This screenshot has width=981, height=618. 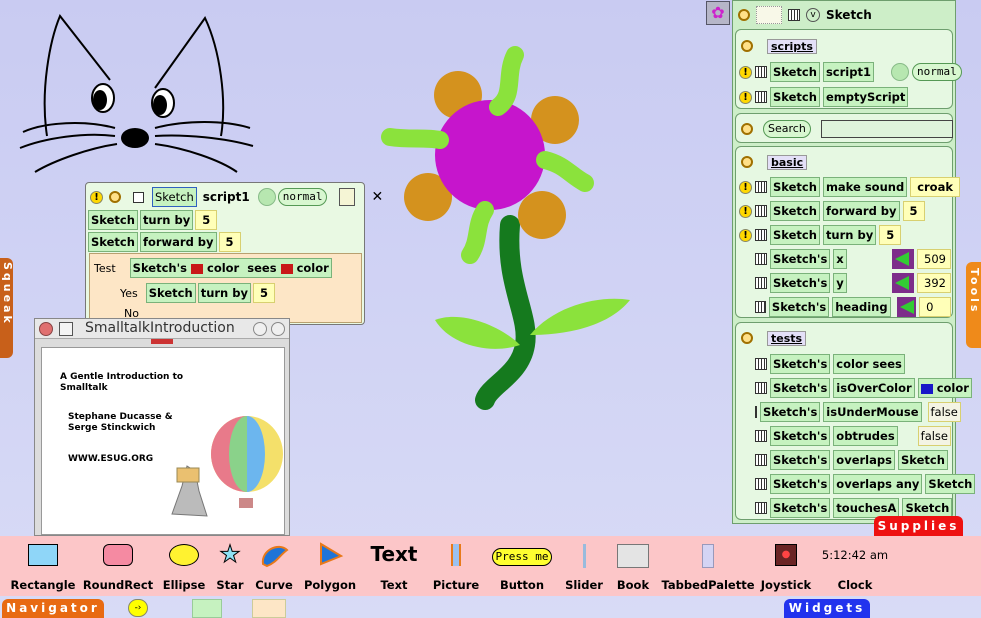 What do you see at coordinates (263, 293) in the screenshot?
I see `yes-value: 5` at bounding box center [263, 293].